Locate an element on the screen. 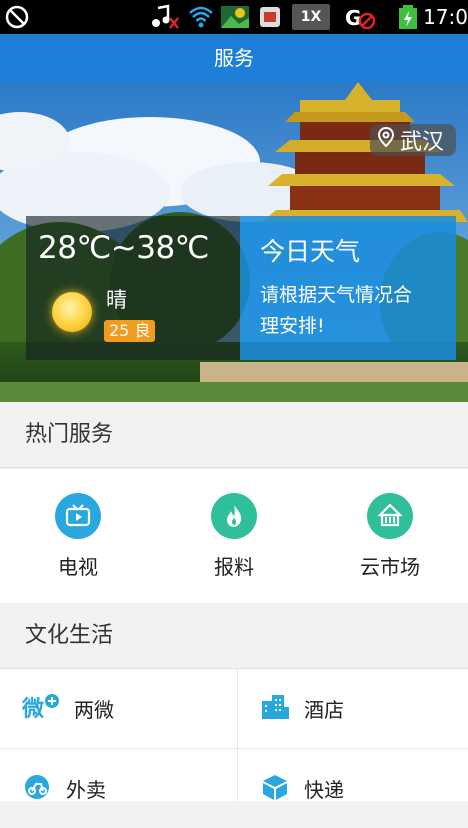 The image size is (468, 828). sunny-icon is located at coordinates (72, 312).